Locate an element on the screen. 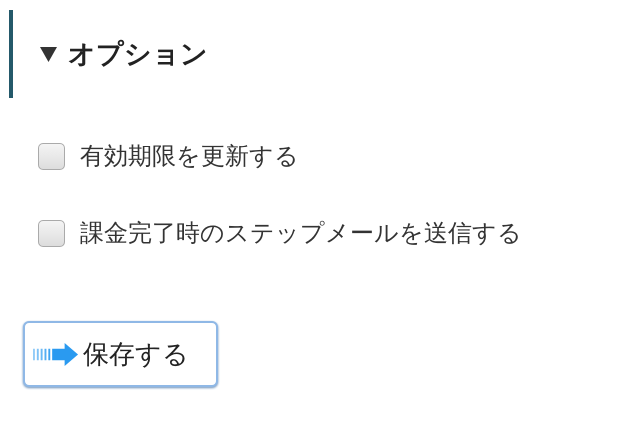 This screenshot has height=421, width=640. arrow-icon is located at coordinates (56, 354).